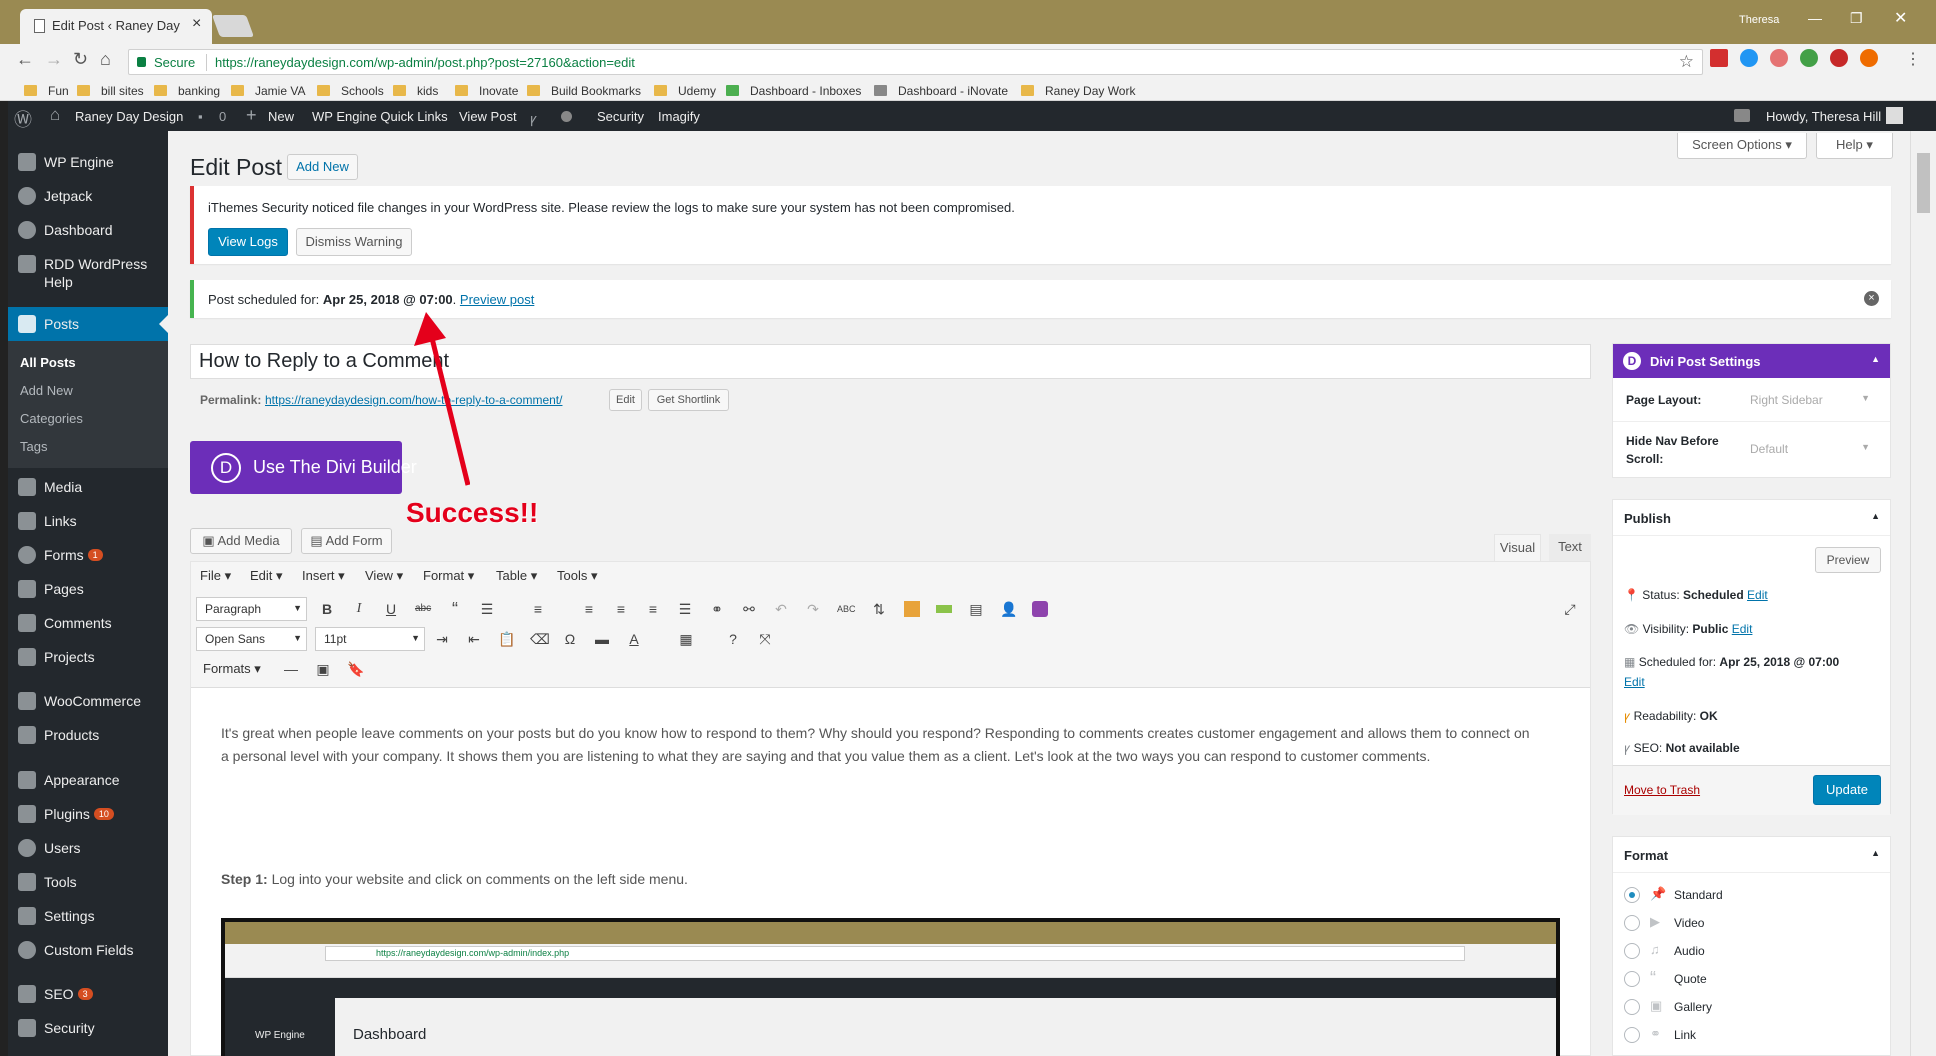  Describe the element at coordinates (686, 639) in the screenshot. I see `table-icon: ▦` at that location.